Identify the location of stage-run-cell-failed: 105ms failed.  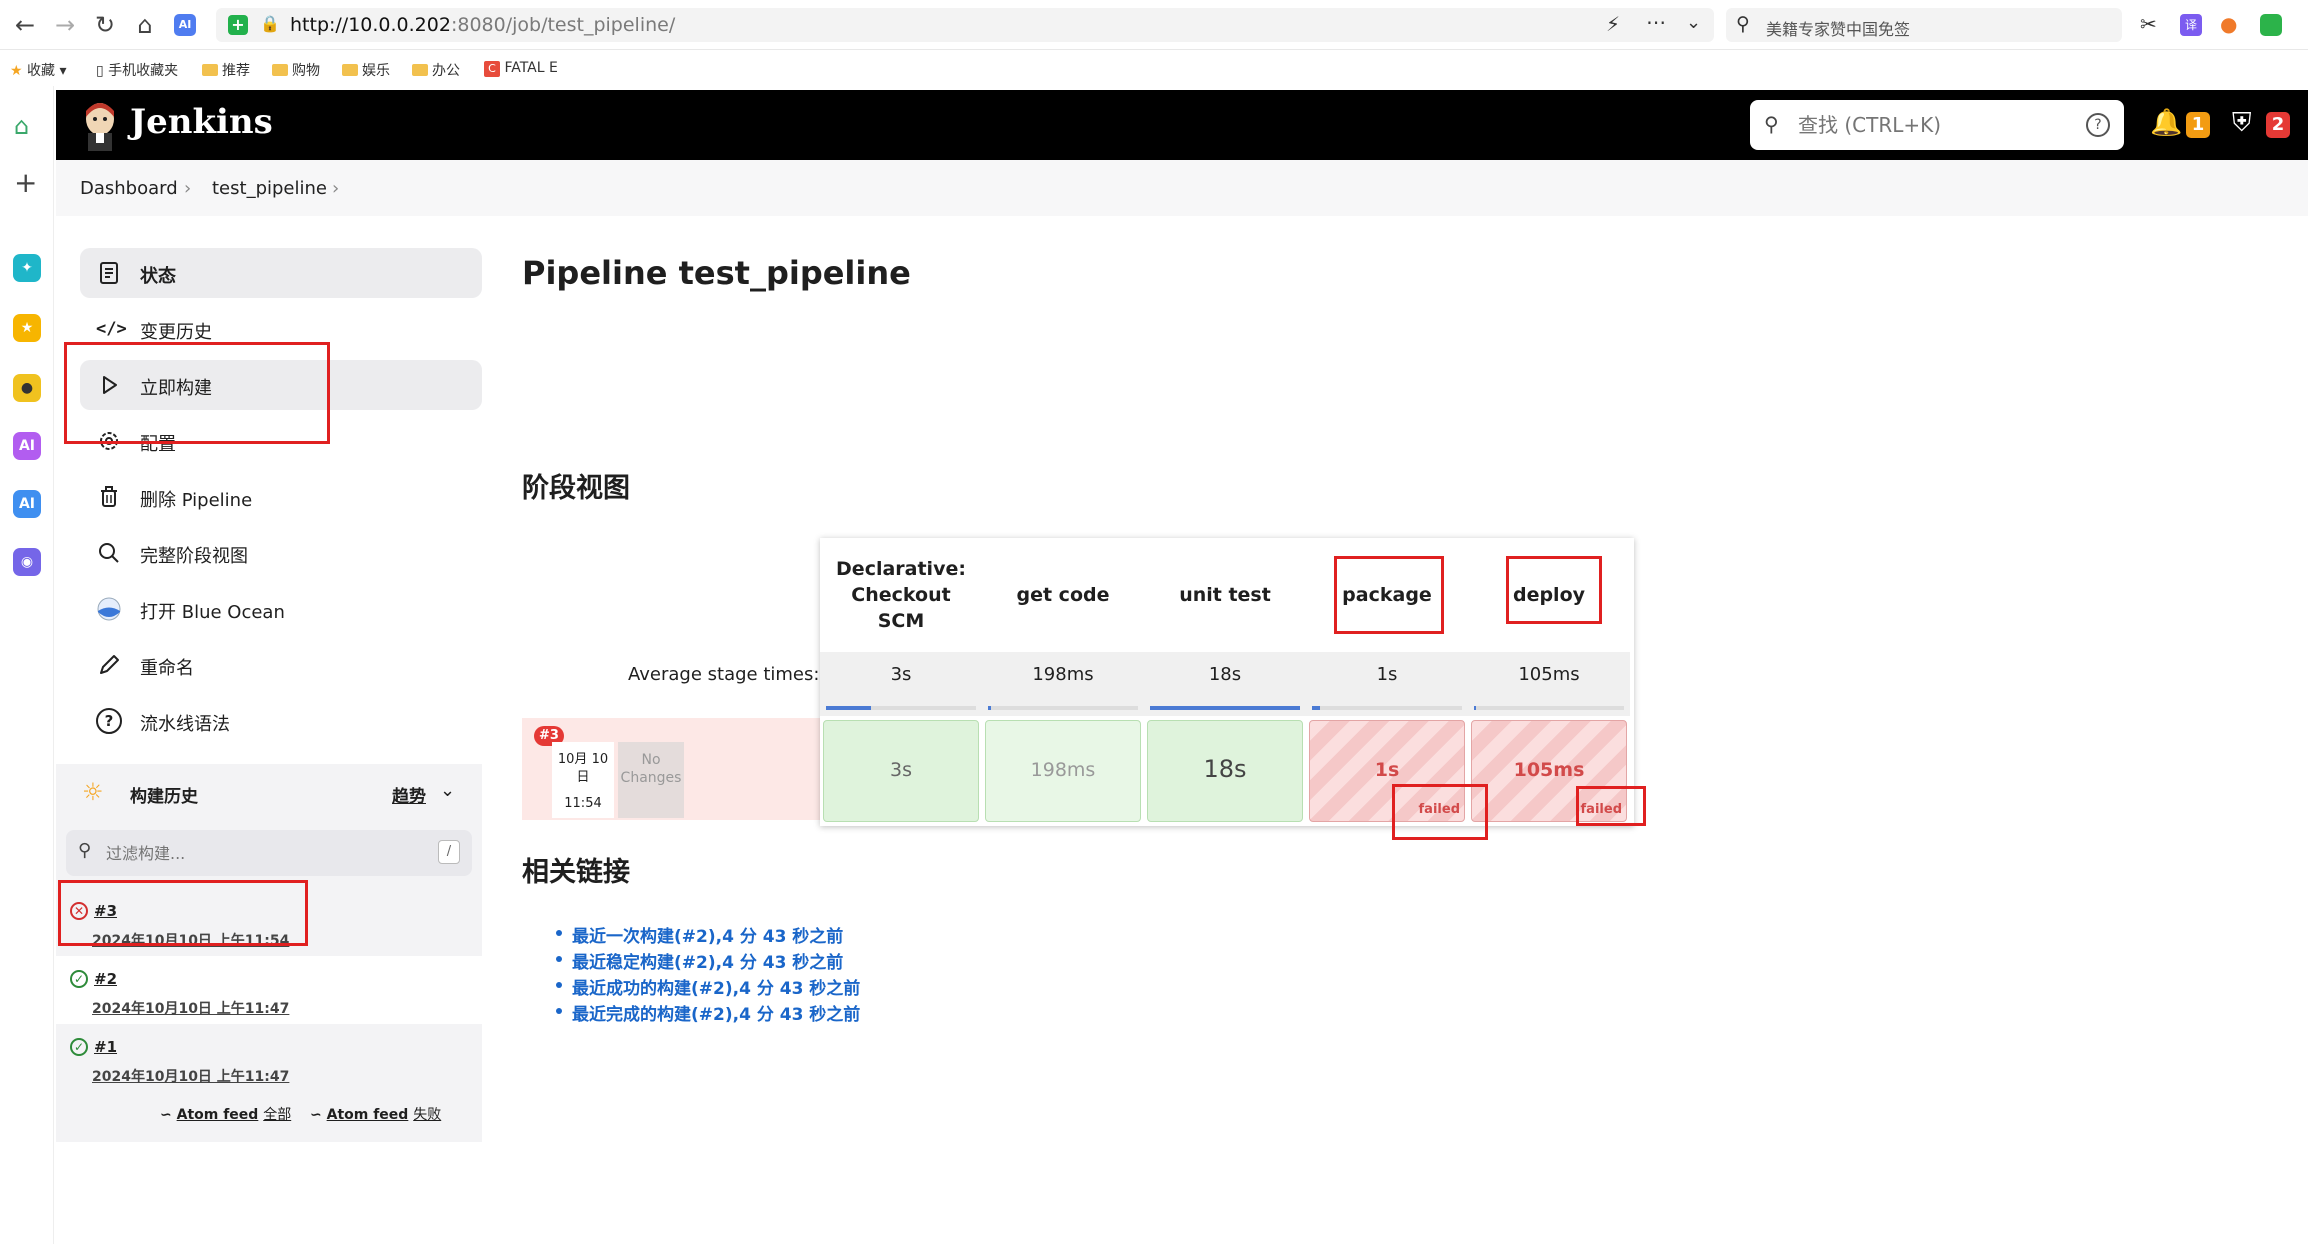
(1549, 771).